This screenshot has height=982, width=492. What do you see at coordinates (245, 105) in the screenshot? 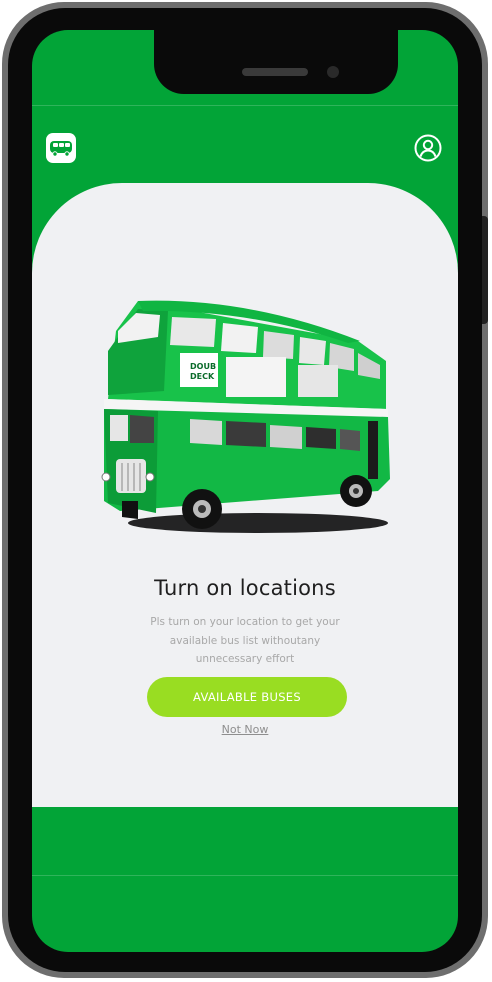
I see `status-divider` at bounding box center [245, 105].